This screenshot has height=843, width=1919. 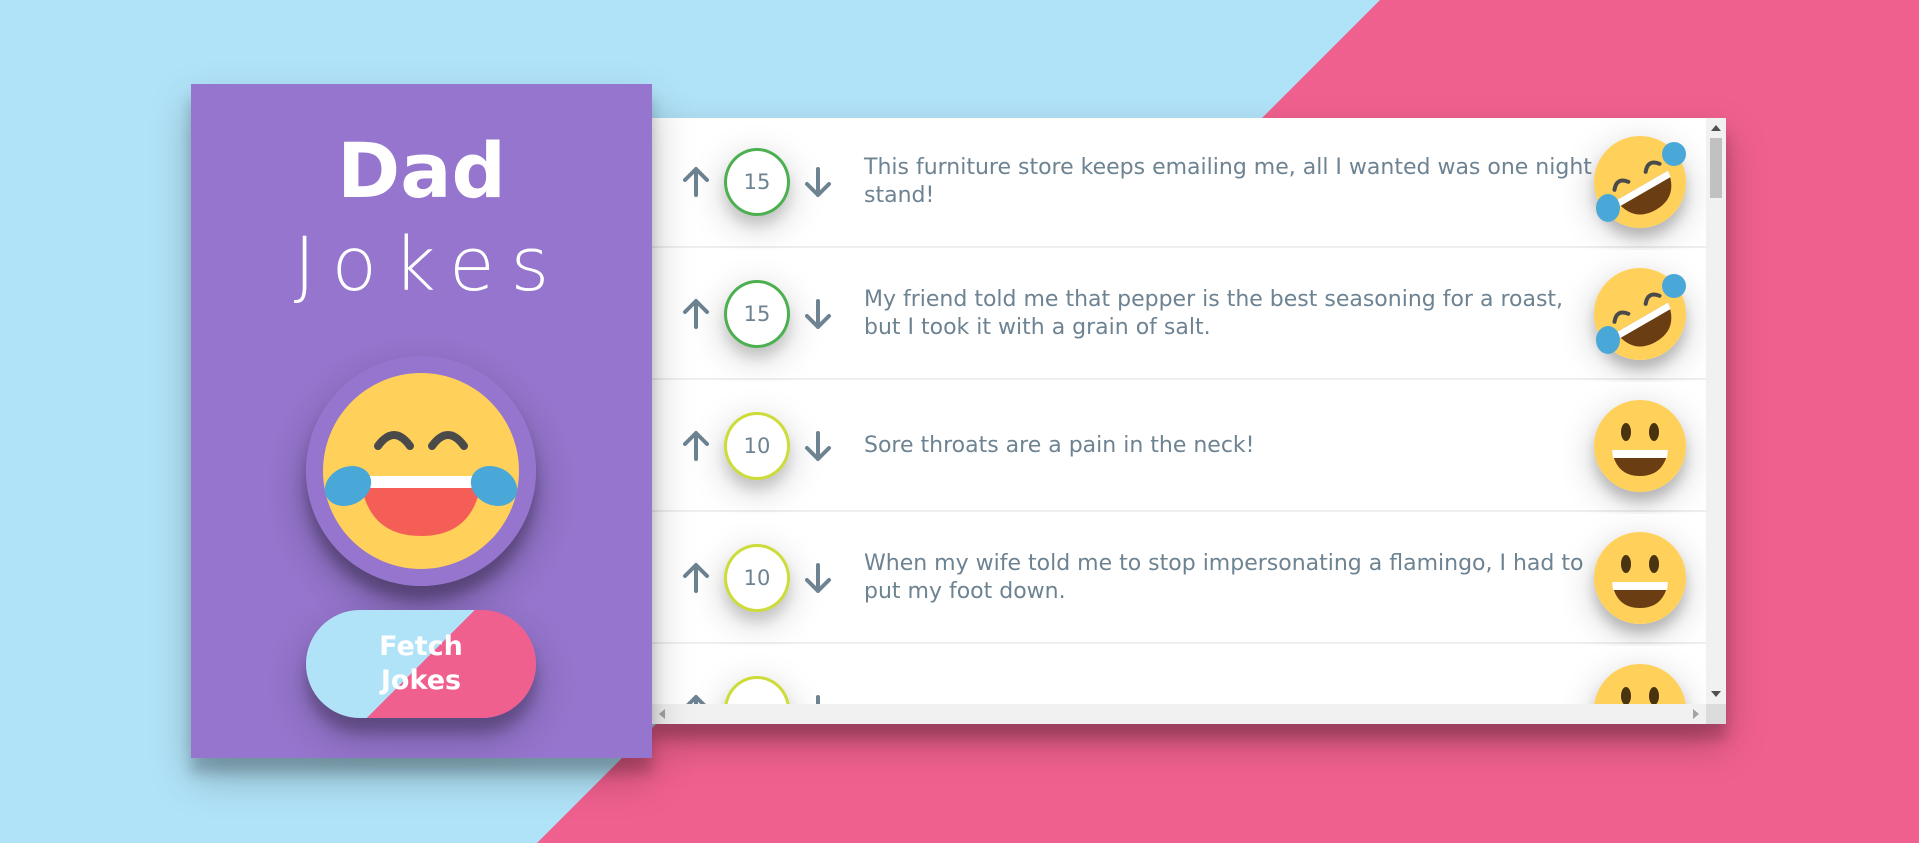 What do you see at coordinates (1716, 714) in the screenshot?
I see `scrollbar-corner` at bounding box center [1716, 714].